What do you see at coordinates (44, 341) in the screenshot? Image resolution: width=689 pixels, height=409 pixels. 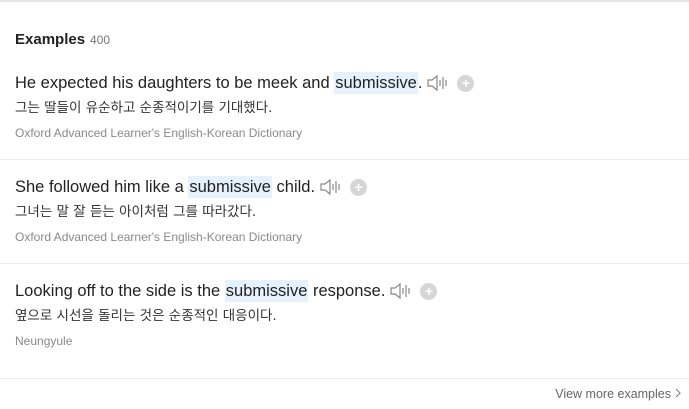 I see `example-source: Neungyule` at bounding box center [44, 341].